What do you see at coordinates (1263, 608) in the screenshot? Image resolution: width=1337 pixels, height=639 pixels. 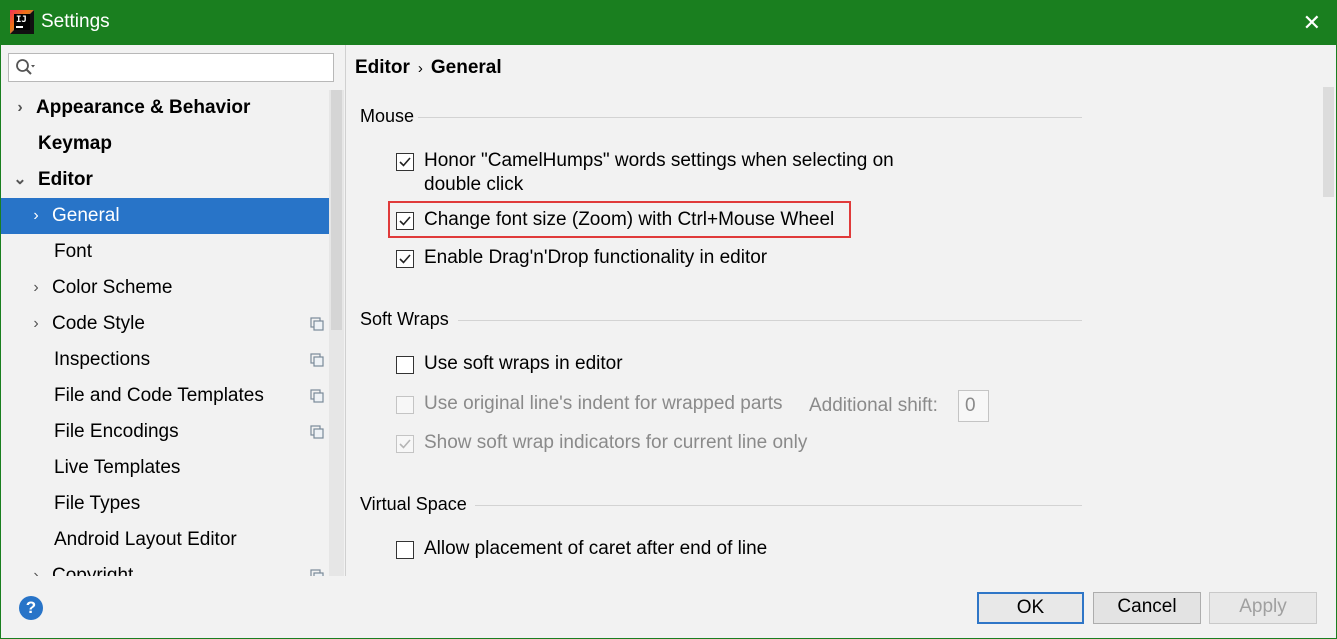 I see `apply-button: Apply` at bounding box center [1263, 608].